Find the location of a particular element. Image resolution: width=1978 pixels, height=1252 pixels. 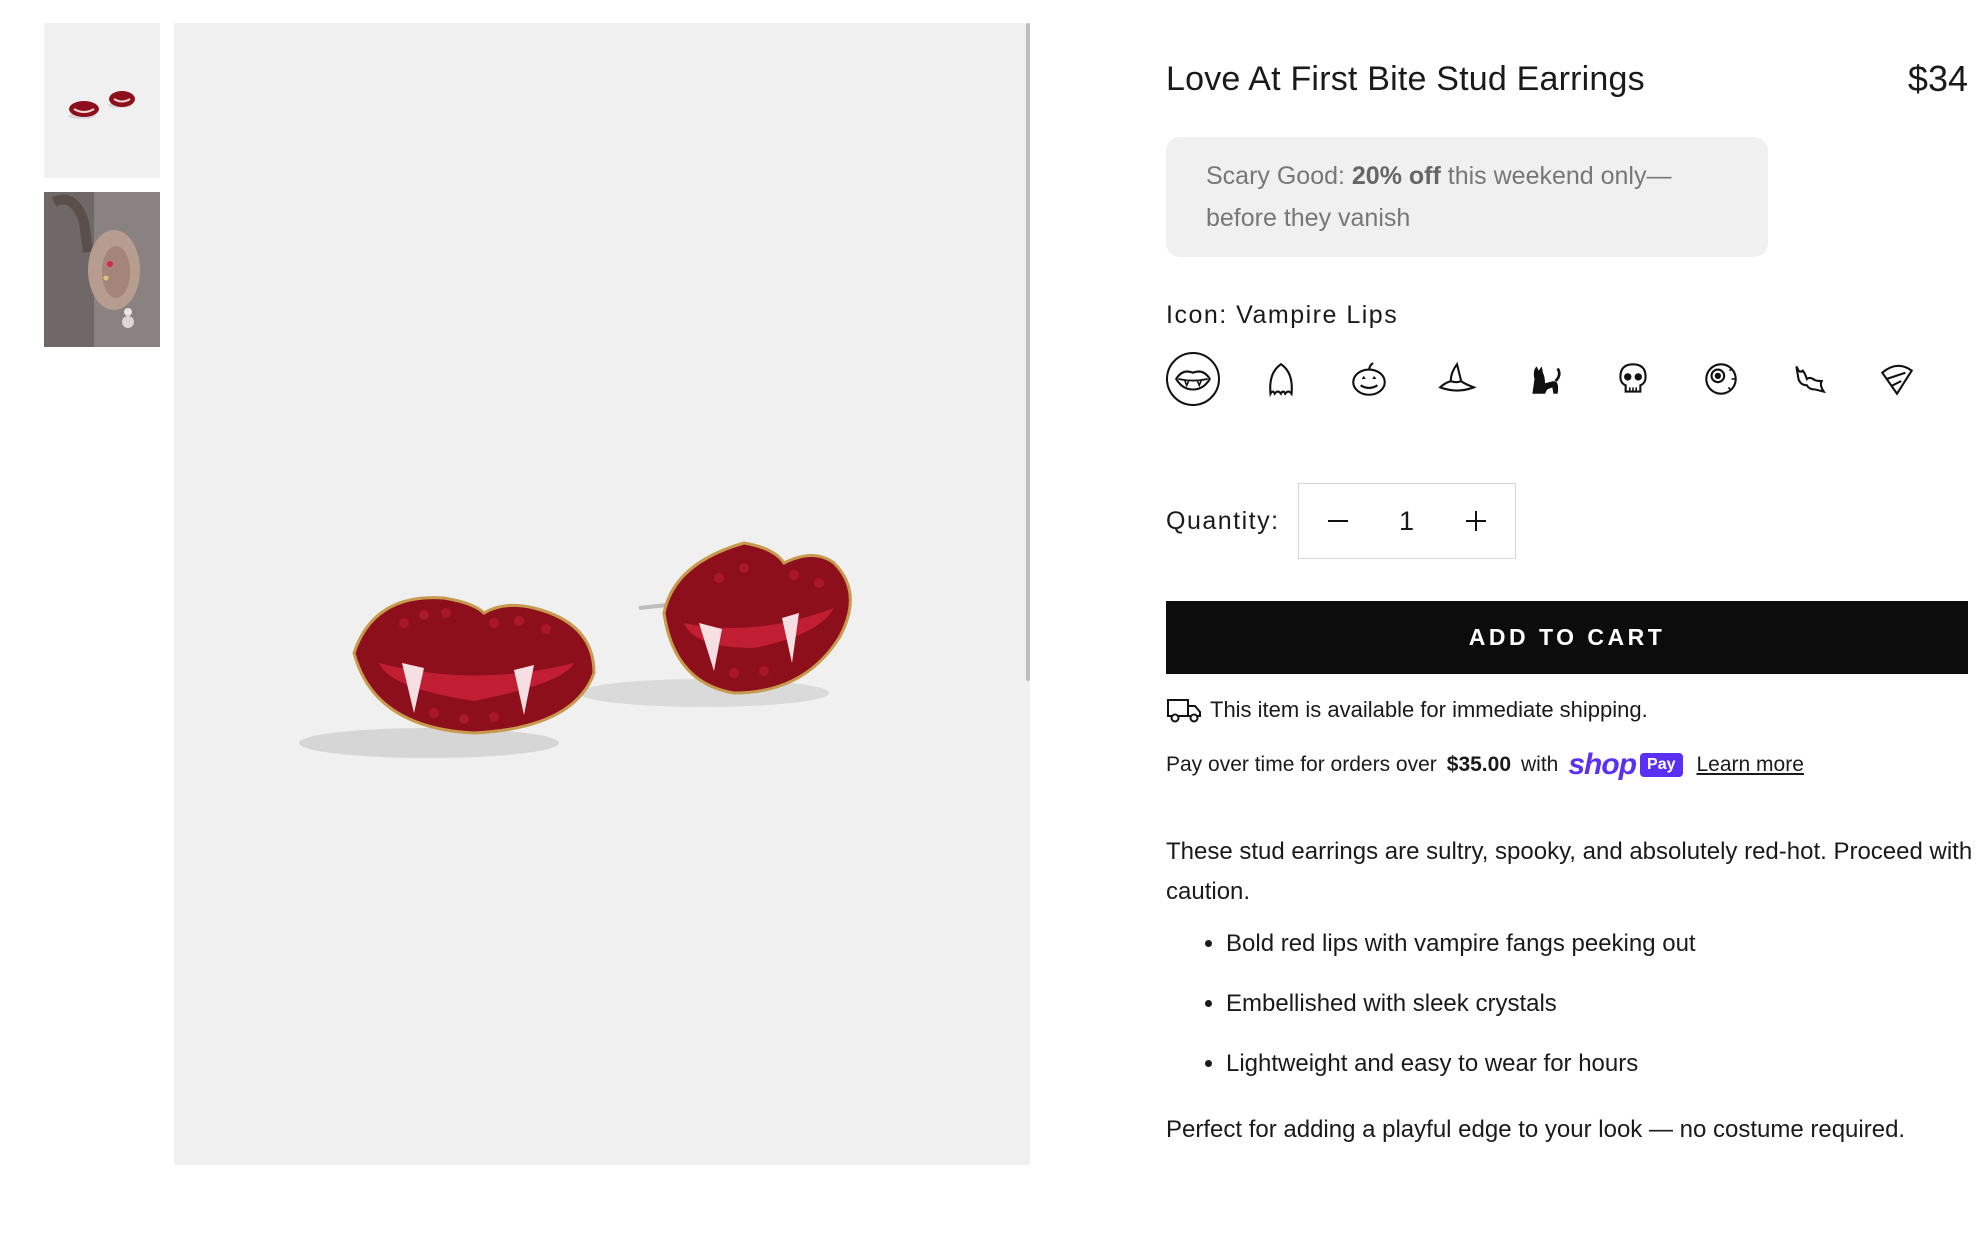

icon-option-witch-hat is located at coordinates (1457, 379).